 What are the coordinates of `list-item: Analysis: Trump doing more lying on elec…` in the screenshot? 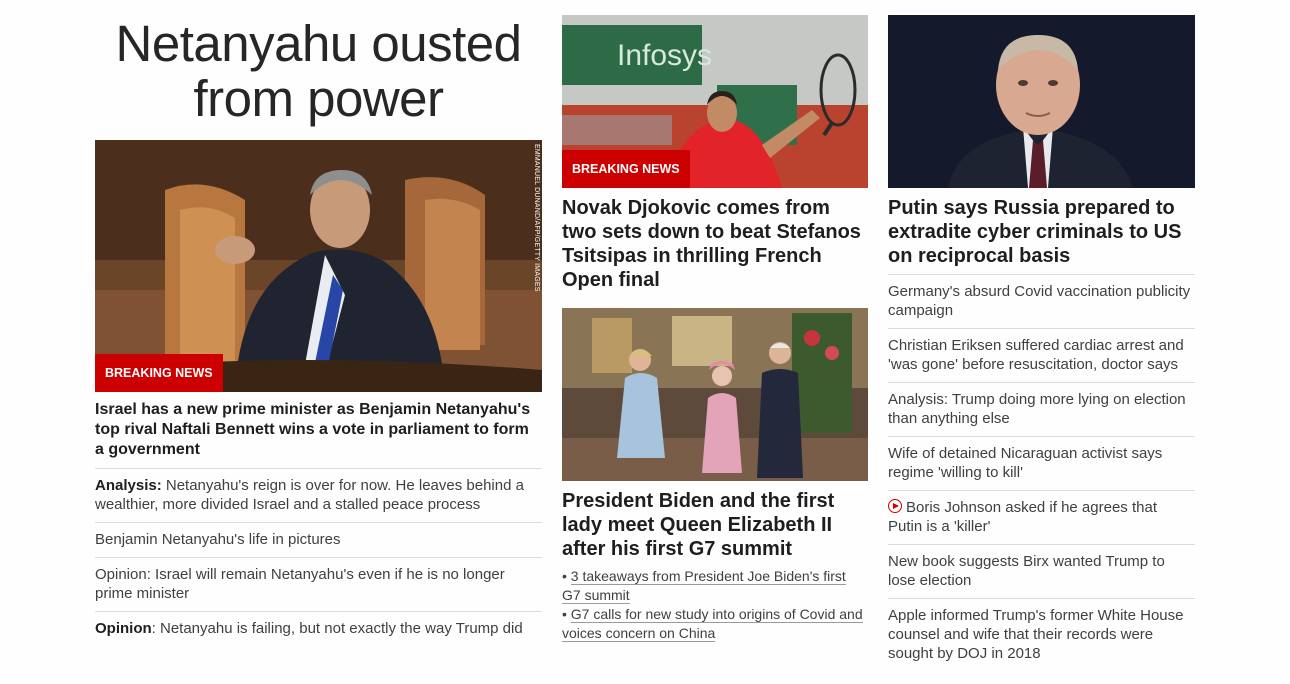 It's located at (1041, 410).